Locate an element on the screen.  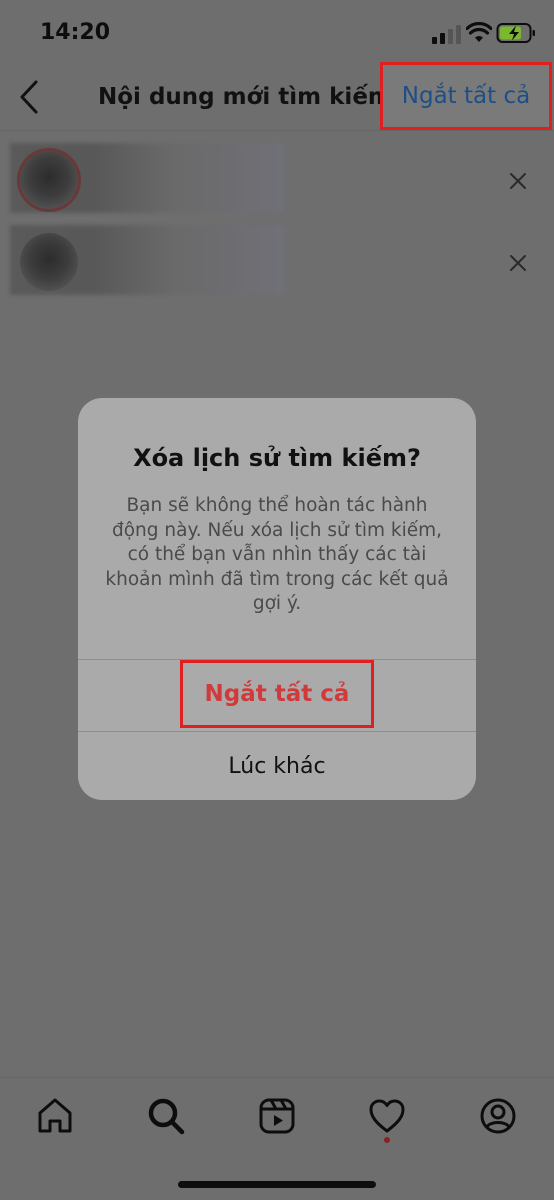
not-now-button: Lúc khác is located at coordinates (277, 766).